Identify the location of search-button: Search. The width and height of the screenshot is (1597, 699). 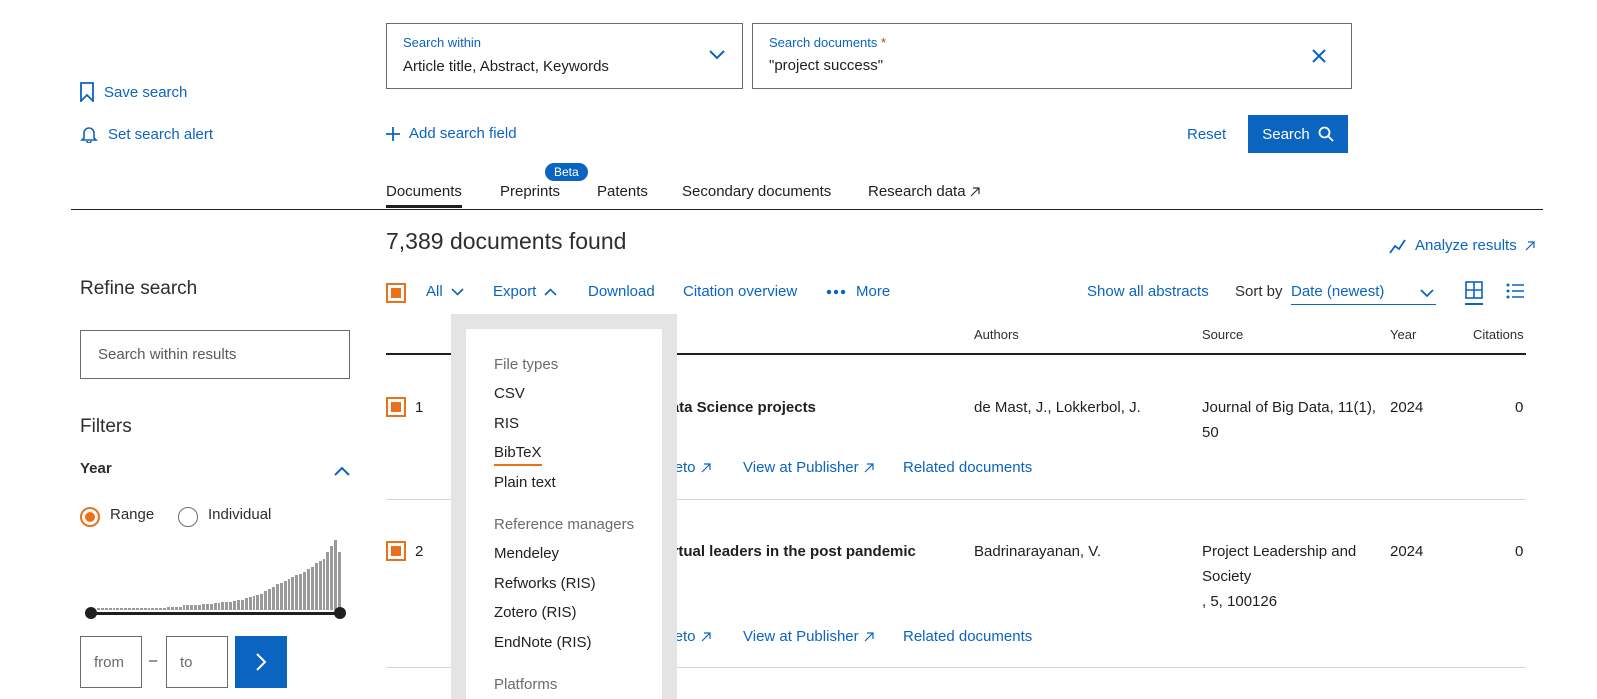
(1298, 134).